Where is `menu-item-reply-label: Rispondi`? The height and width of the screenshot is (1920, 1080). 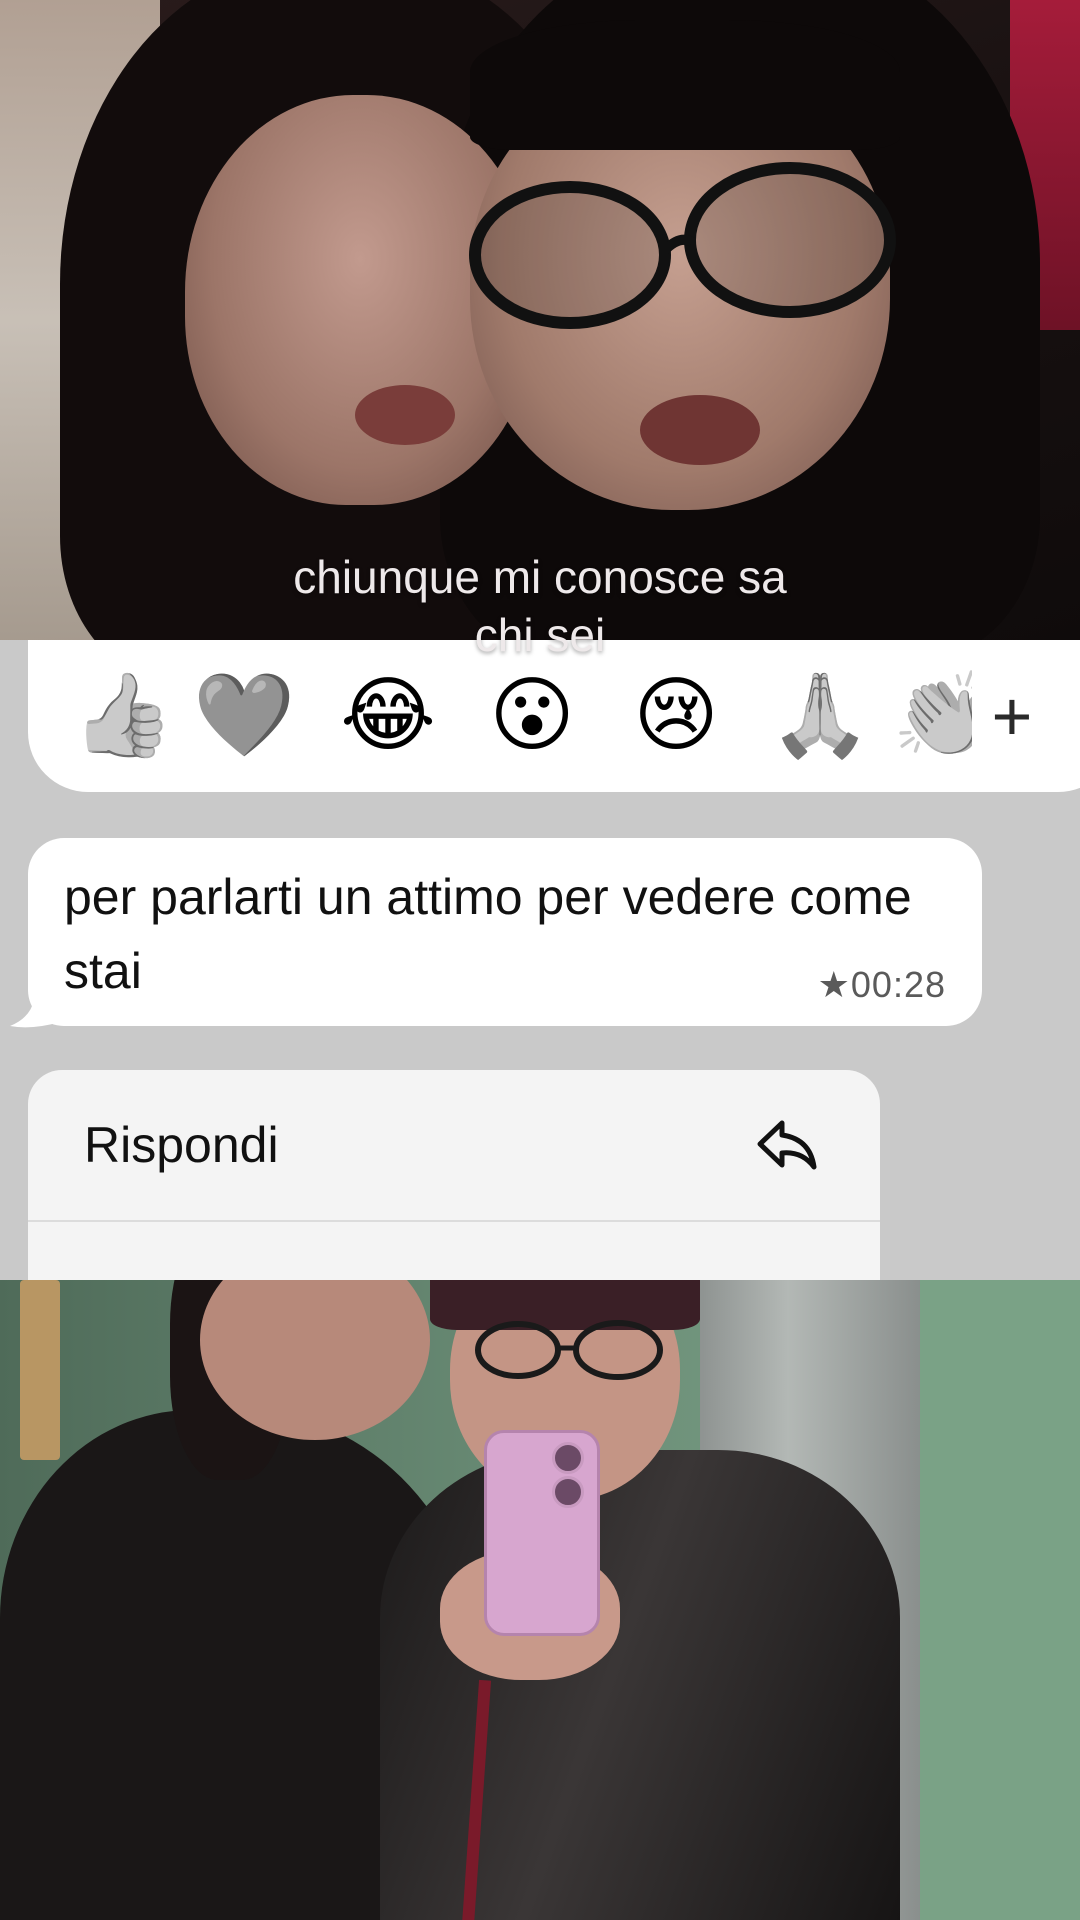
menu-item-reply-label: Rispondi is located at coordinates (181, 1145).